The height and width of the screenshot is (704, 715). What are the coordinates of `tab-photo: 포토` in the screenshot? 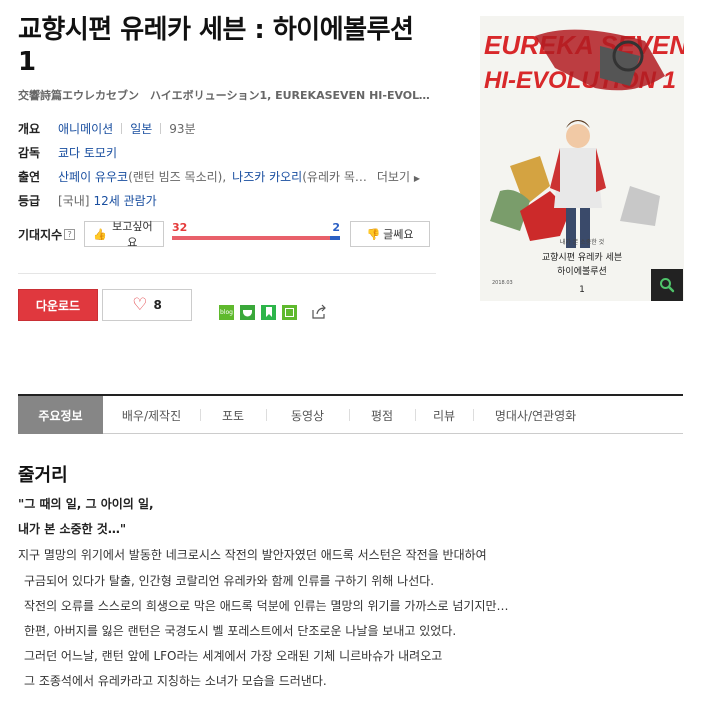 It's located at (233, 415).